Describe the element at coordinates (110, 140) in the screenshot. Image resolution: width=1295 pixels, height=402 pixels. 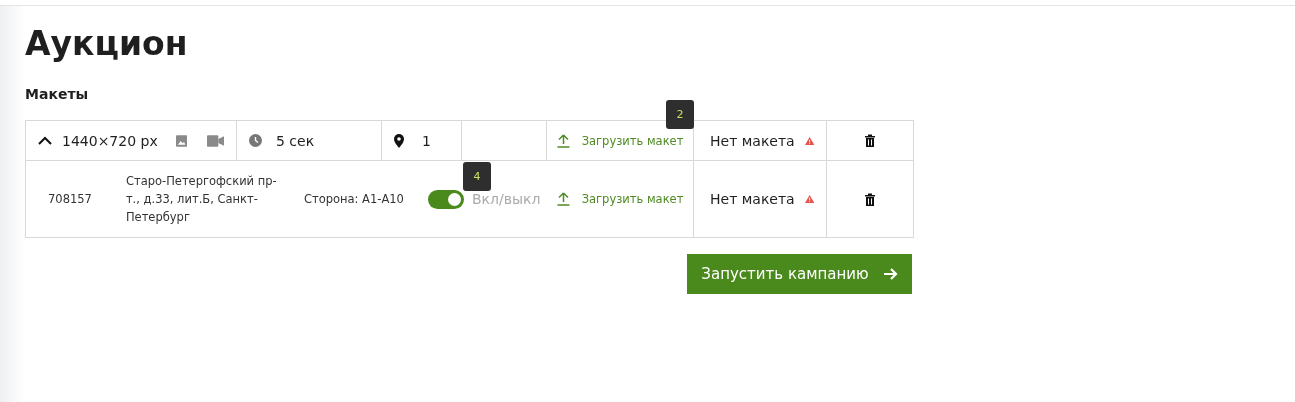
I see `size-text: 1440×720 px` at that location.